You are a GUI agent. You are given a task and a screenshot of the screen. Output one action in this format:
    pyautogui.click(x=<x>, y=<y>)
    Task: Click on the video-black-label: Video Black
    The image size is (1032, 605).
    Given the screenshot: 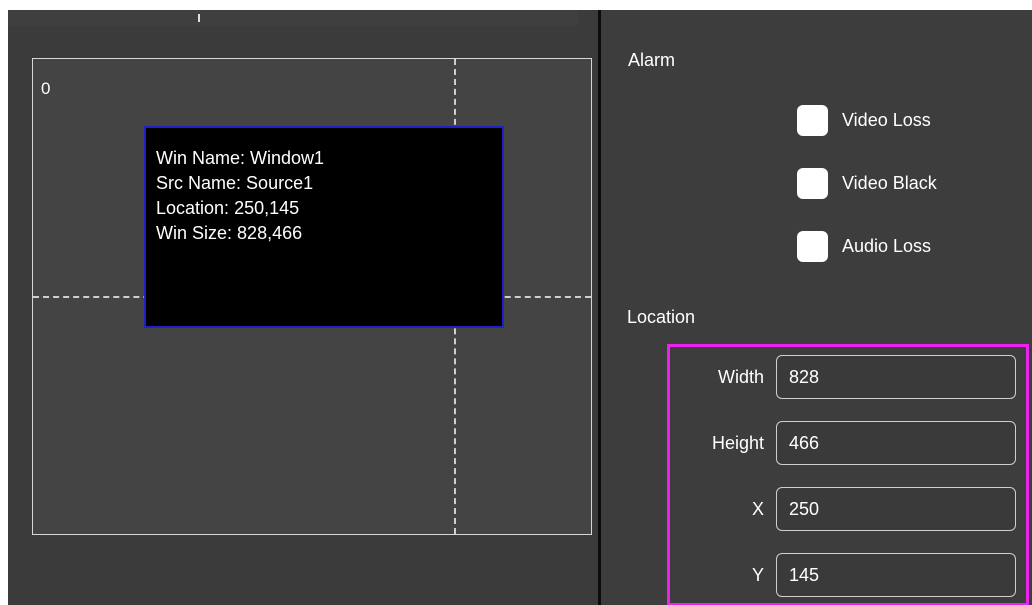 What is the action you would take?
    pyautogui.click(x=889, y=183)
    